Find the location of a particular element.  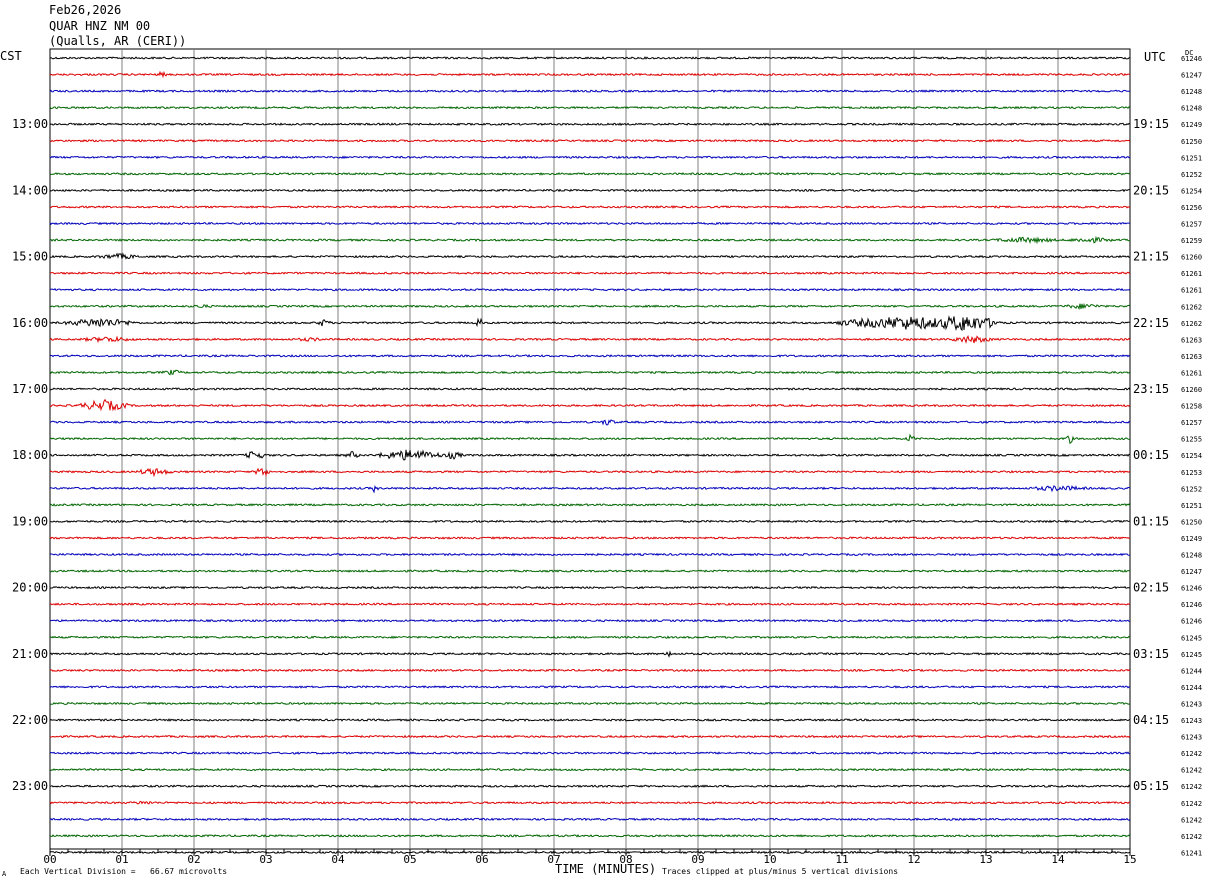

left-hour-label: 17:00 is located at coordinates (30, 389).